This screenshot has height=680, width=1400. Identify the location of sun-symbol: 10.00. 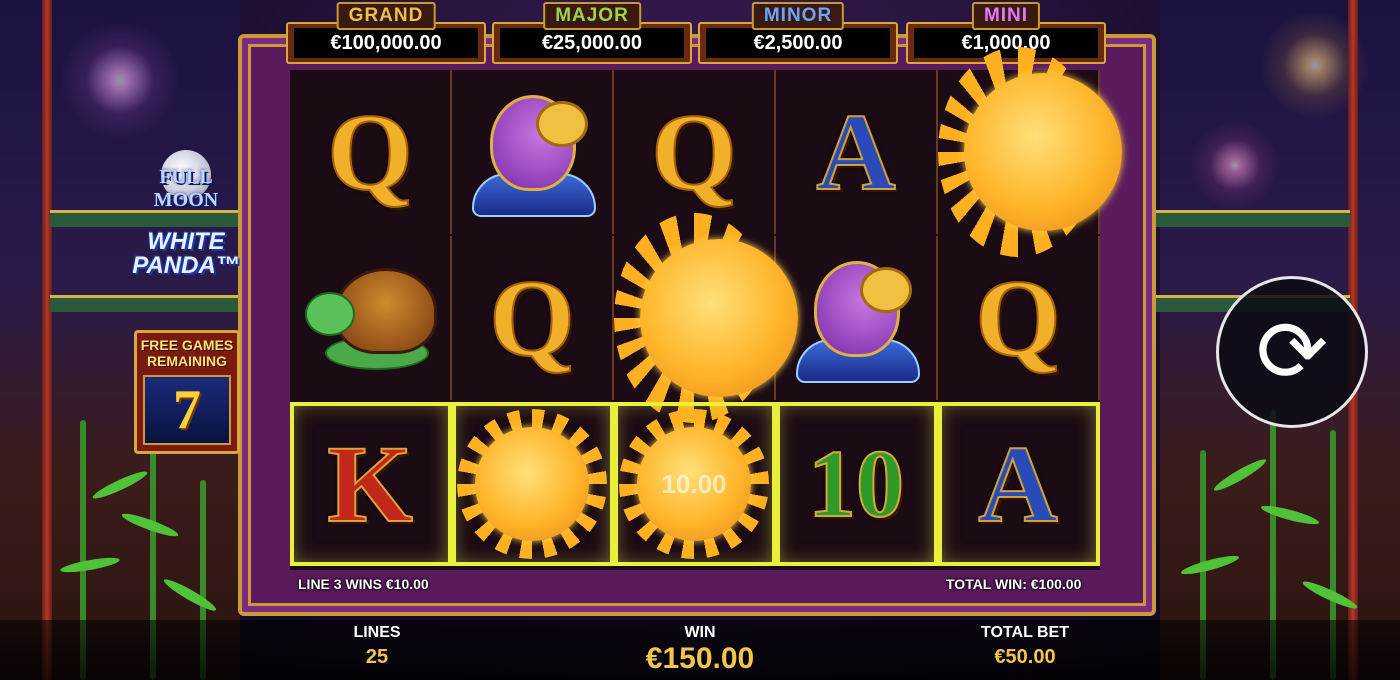
(694, 484).